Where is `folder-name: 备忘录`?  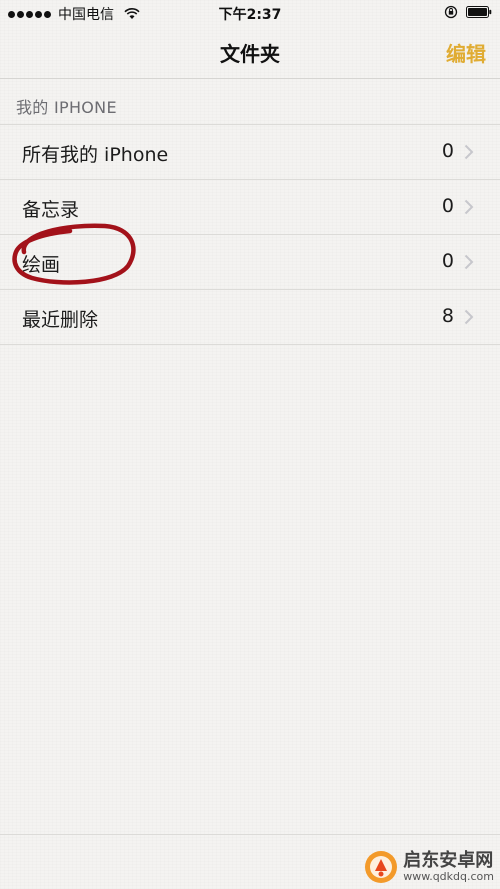
folder-name: 备忘录 is located at coordinates (51, 210).